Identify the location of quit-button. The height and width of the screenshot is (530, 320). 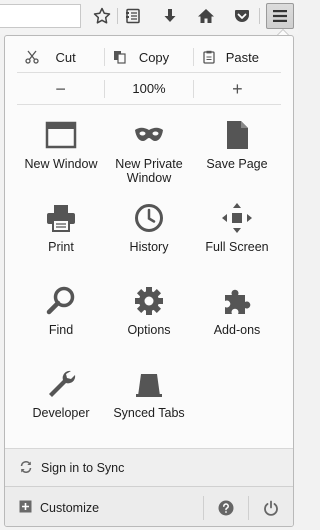
(271, 506).